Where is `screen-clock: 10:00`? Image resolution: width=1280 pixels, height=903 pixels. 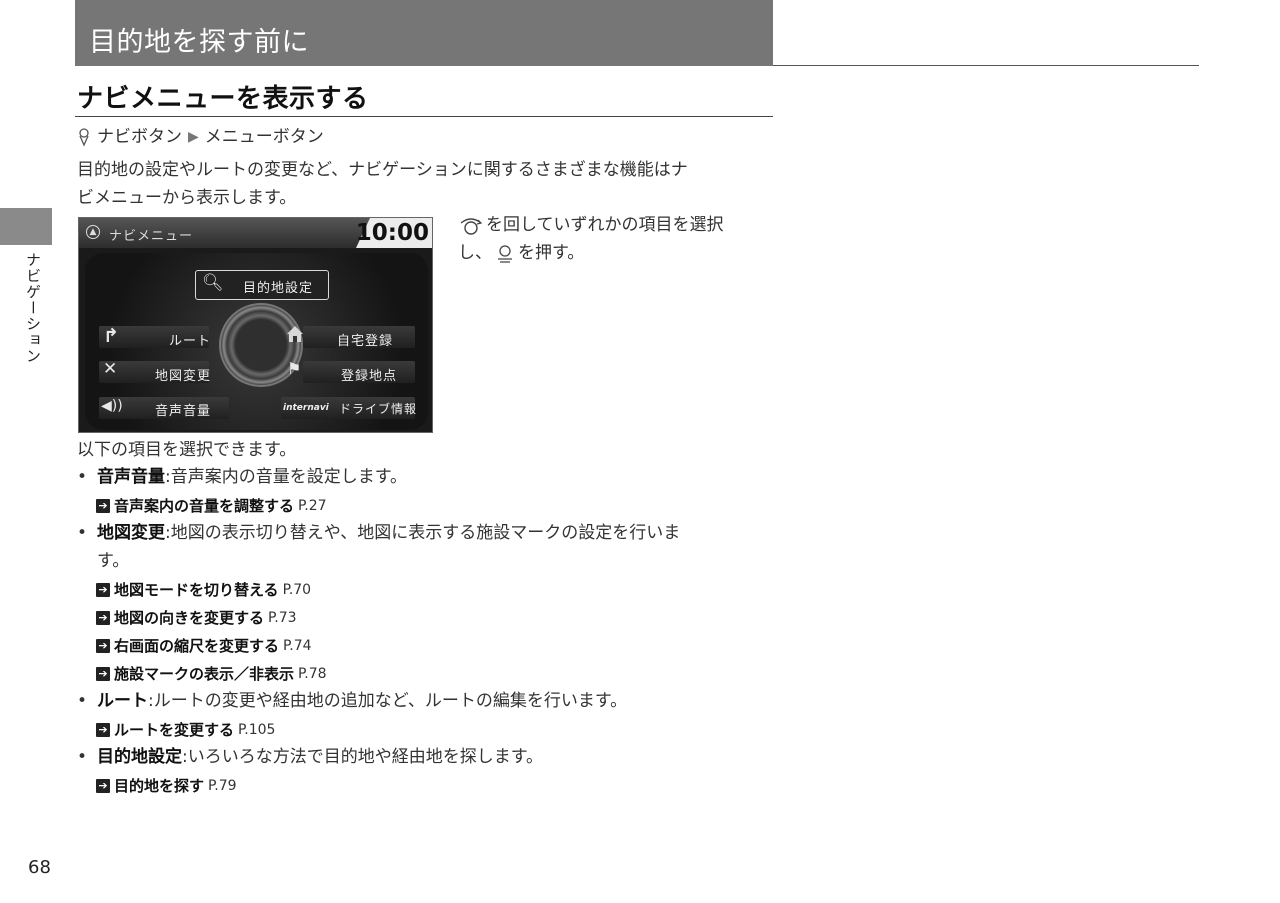 screen-clock: 10:00 is located at coordinates (392, 233).